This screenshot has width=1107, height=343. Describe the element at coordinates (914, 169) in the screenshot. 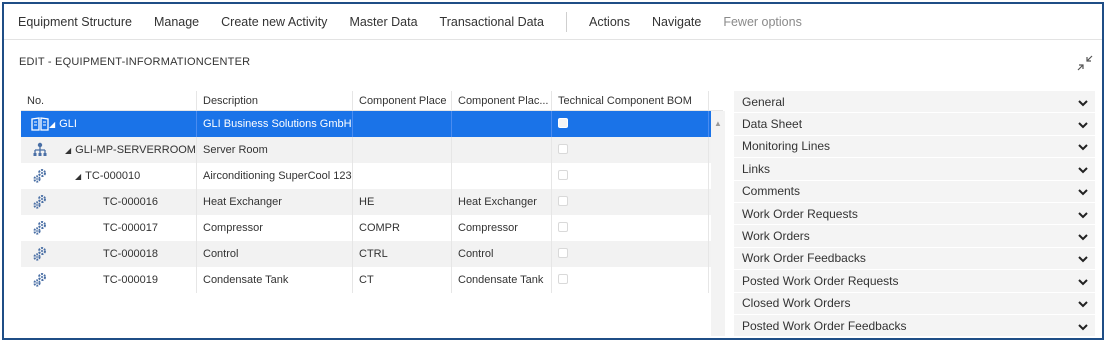

I see `factbox-item: Links` at that location.